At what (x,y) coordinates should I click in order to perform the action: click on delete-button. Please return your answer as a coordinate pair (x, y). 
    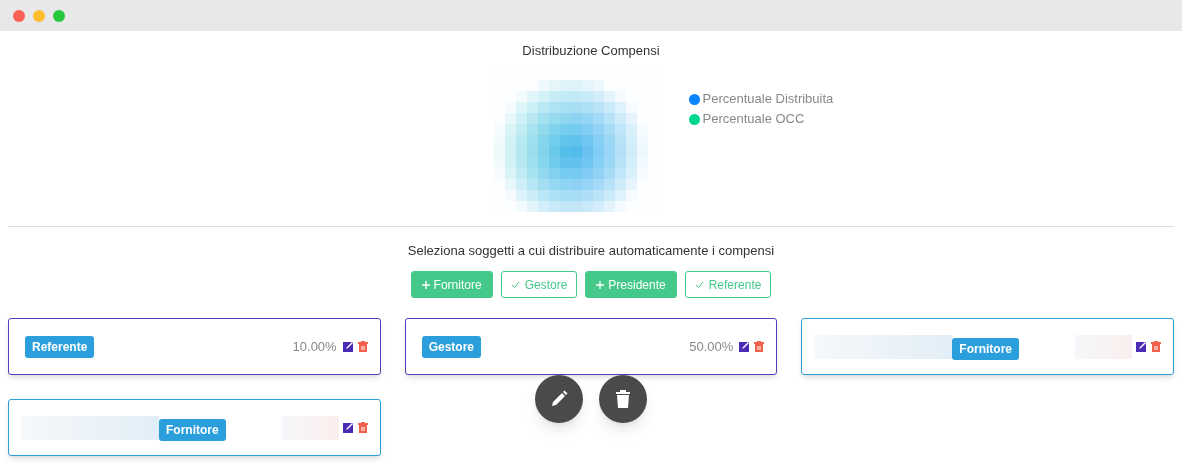
    Looking at the image, I should click on (623, 399).